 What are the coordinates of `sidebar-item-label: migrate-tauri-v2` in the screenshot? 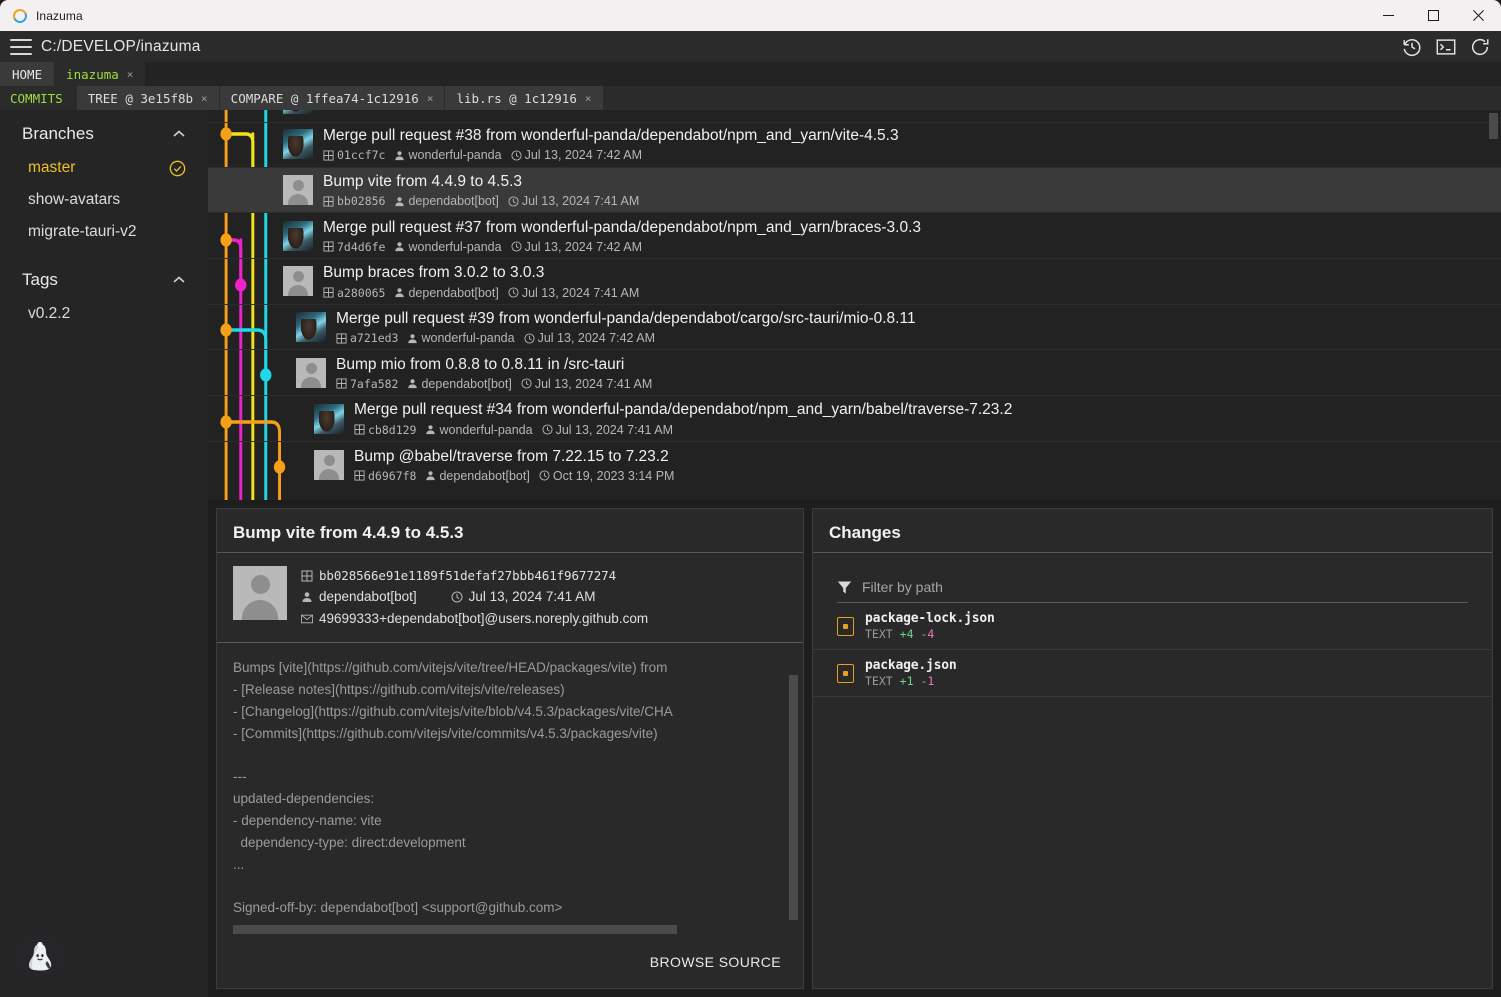 It's located at (82, 231).